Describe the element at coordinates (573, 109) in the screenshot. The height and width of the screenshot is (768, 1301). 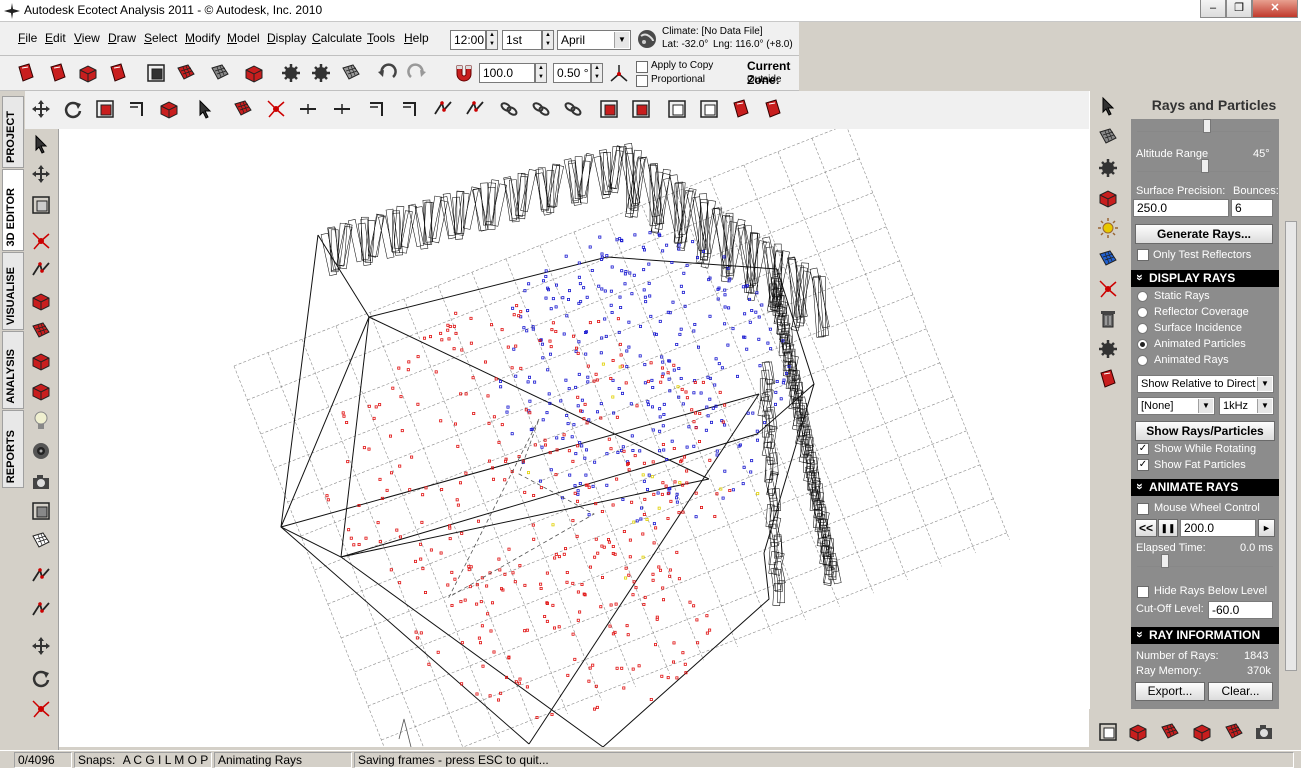
I see `link-break-icon` at that location.